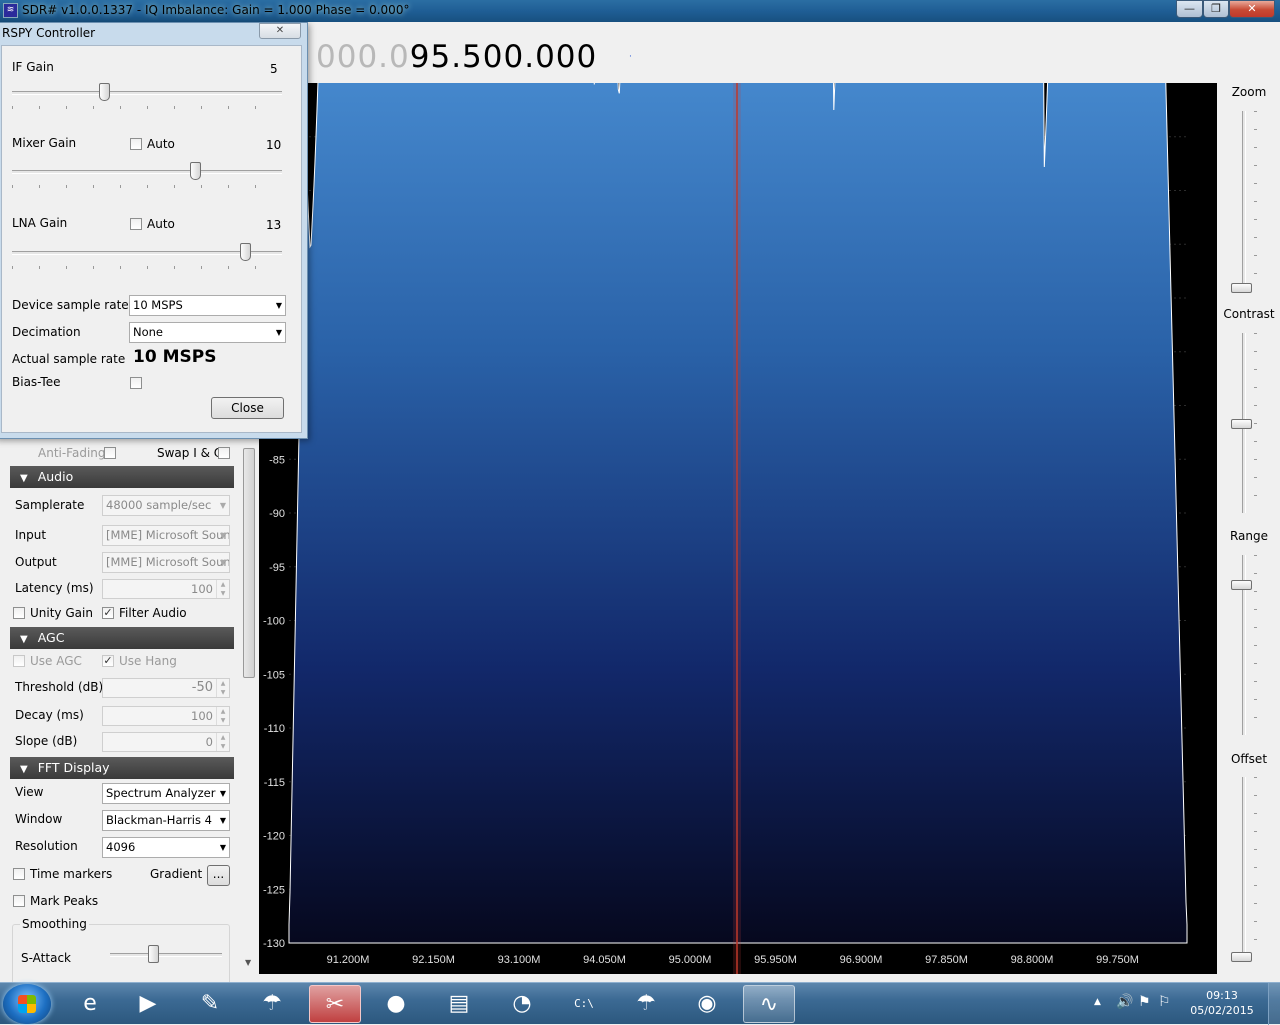 This screenshot has width=1280, height=1025. What do you see at coordinates (224, 453) in the screenshot?
I see `swap-iq-checkbox` at bounding box center [224, 453].